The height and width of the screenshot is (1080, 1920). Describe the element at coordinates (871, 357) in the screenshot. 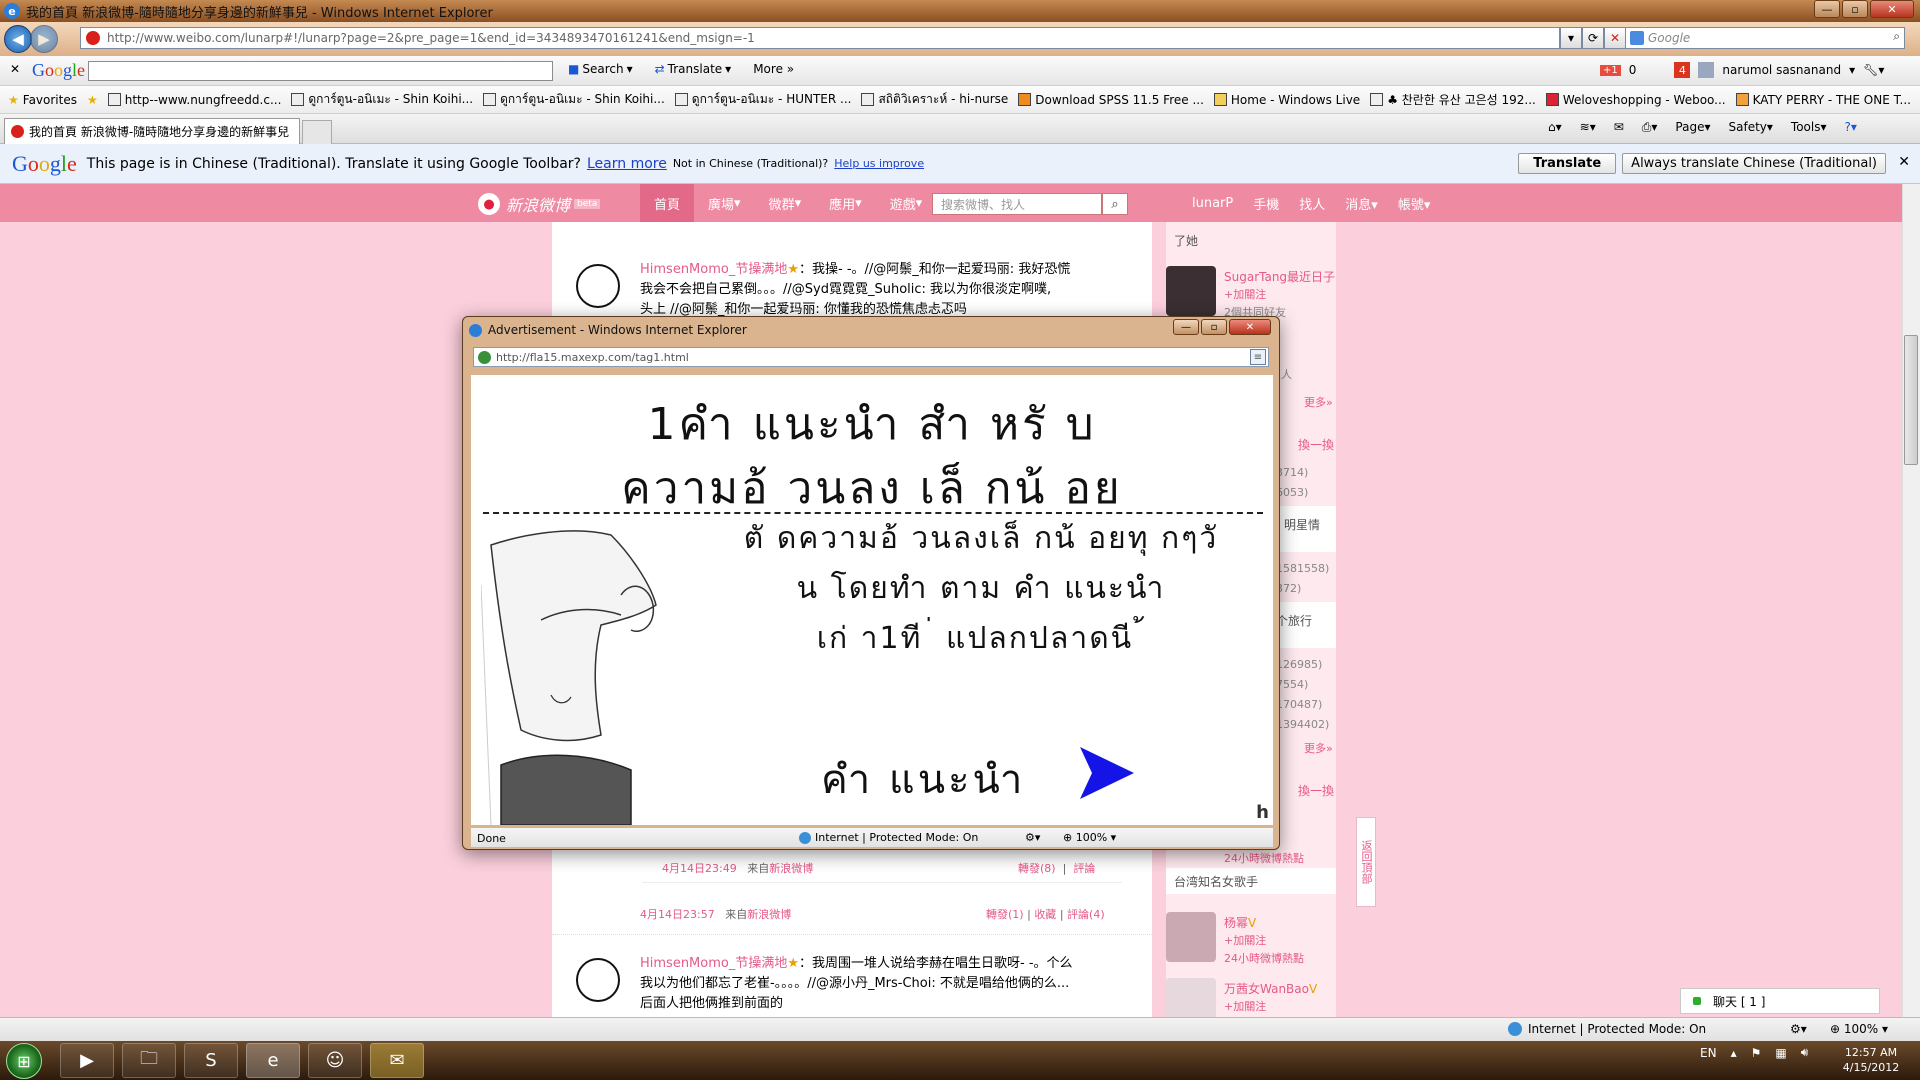

I see `popup-address-bar: http://fla15.maxexp.com/tag1.html ≡` at that location.